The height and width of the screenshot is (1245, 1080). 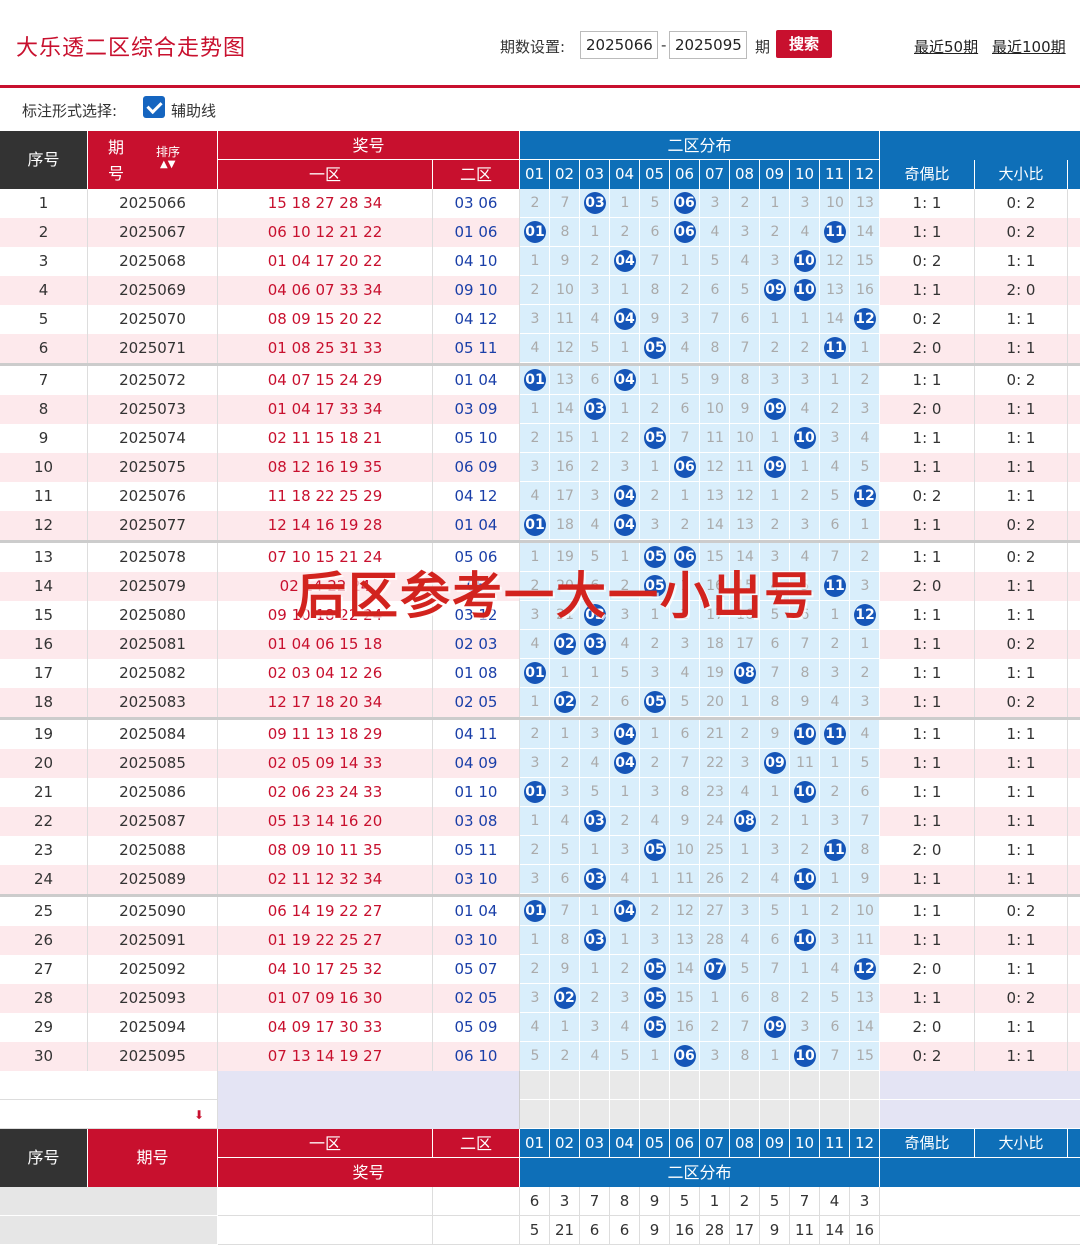 What do you see at coordinates (715, 525) in the screenshot?
I see `miss-count: 14` at bounding box center [715, 525].